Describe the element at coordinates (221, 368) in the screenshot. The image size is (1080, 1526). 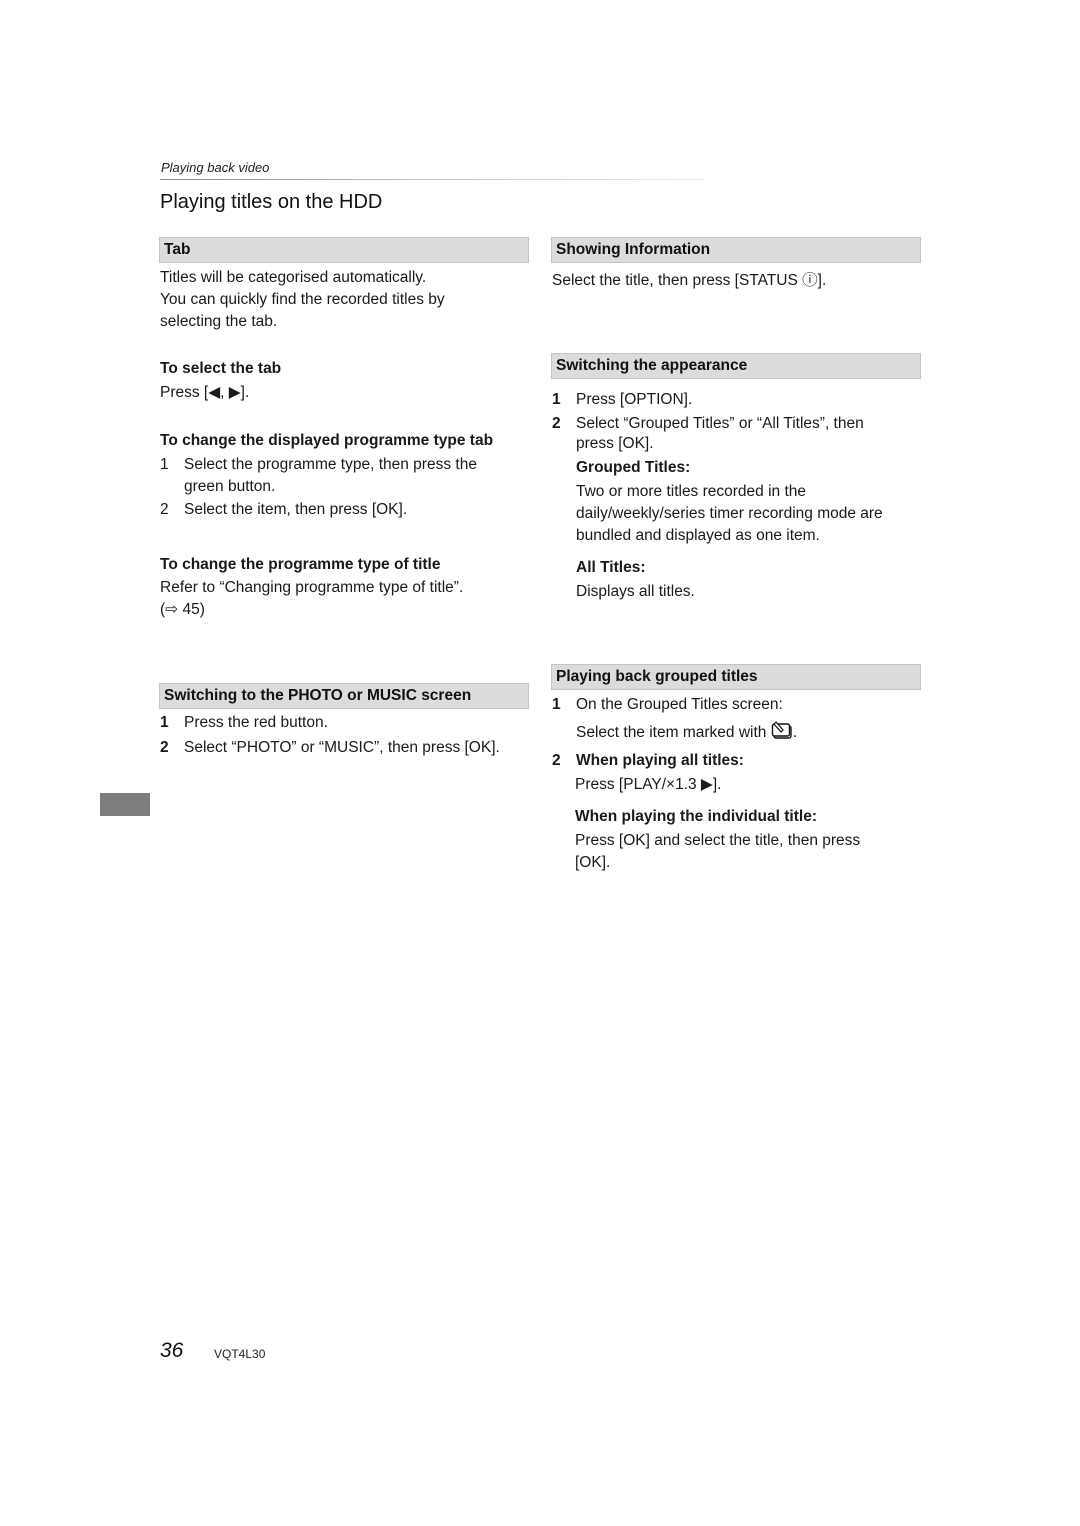
I see `select-tab-heading: To select the tab` at that location.